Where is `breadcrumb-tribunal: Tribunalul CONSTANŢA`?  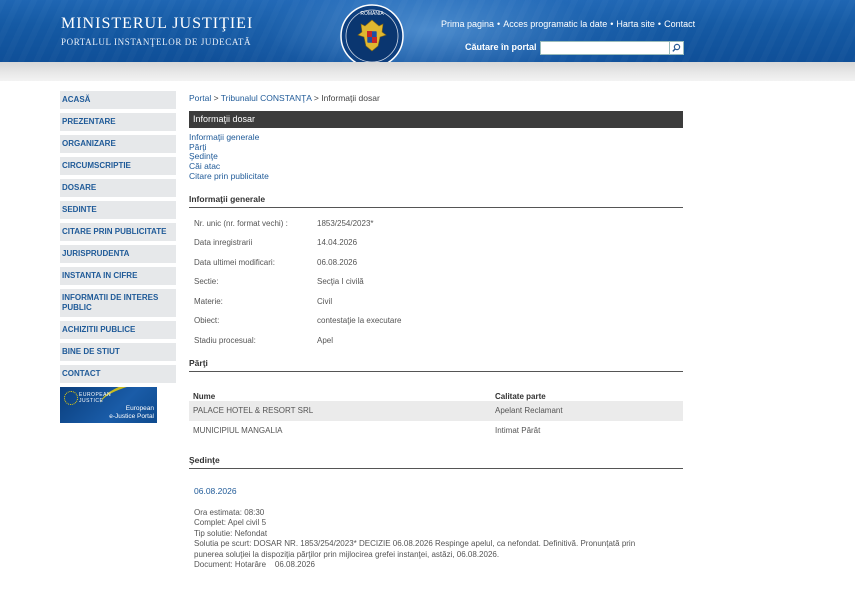
breadcrumb-tribunal: Tribunalul CONSTANŢA is located at coordinates (266, 98).